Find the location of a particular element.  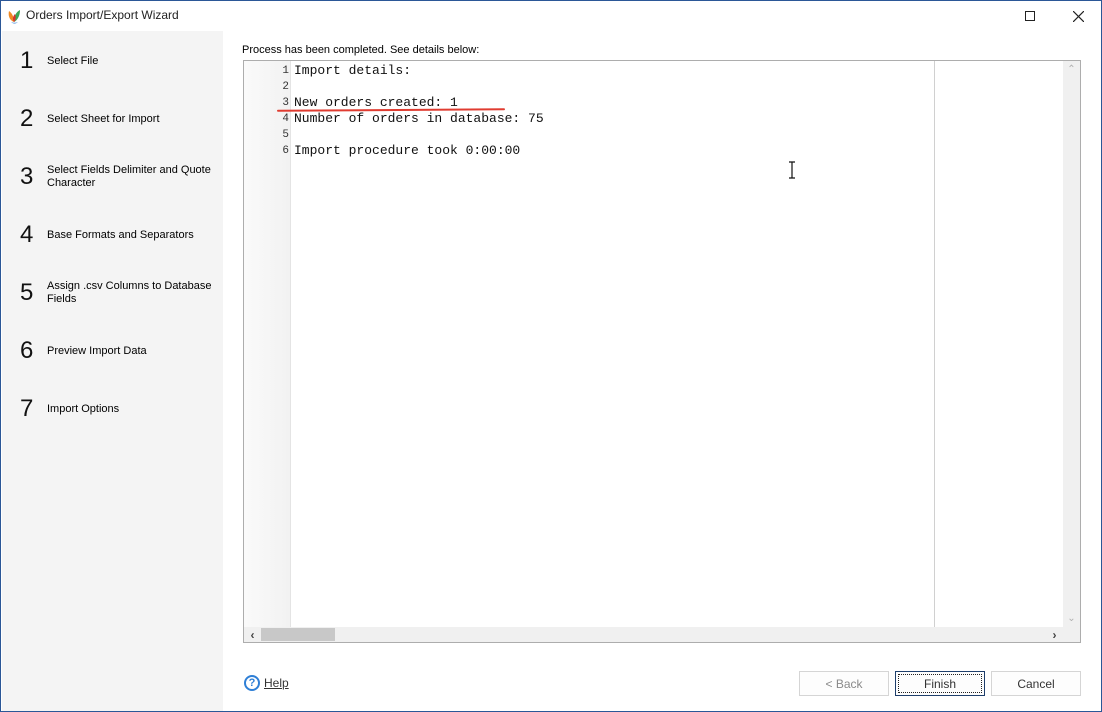

step-label: Base Formats and Separators is located at coordinates (120, 234).